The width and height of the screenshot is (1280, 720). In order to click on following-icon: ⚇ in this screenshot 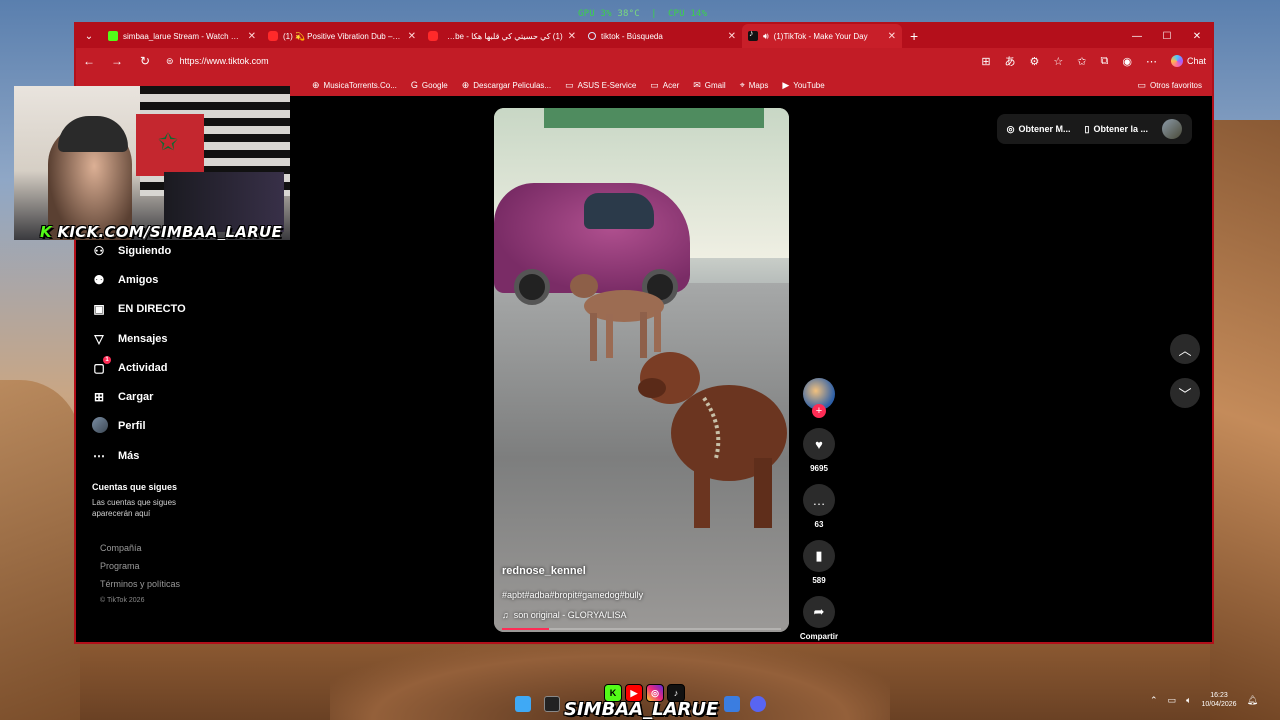, I will do `click(99, 250)`.